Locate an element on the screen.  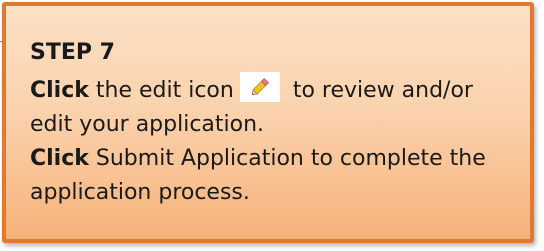
edit-icon-frame is located at coordinates (259, 87).